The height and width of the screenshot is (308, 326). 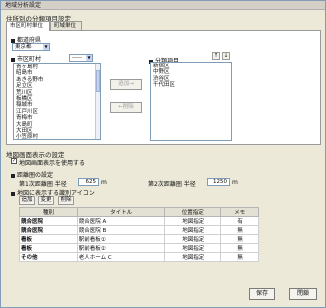 I want to click on column-header-memo: メモ, so click(x=239, y=212).